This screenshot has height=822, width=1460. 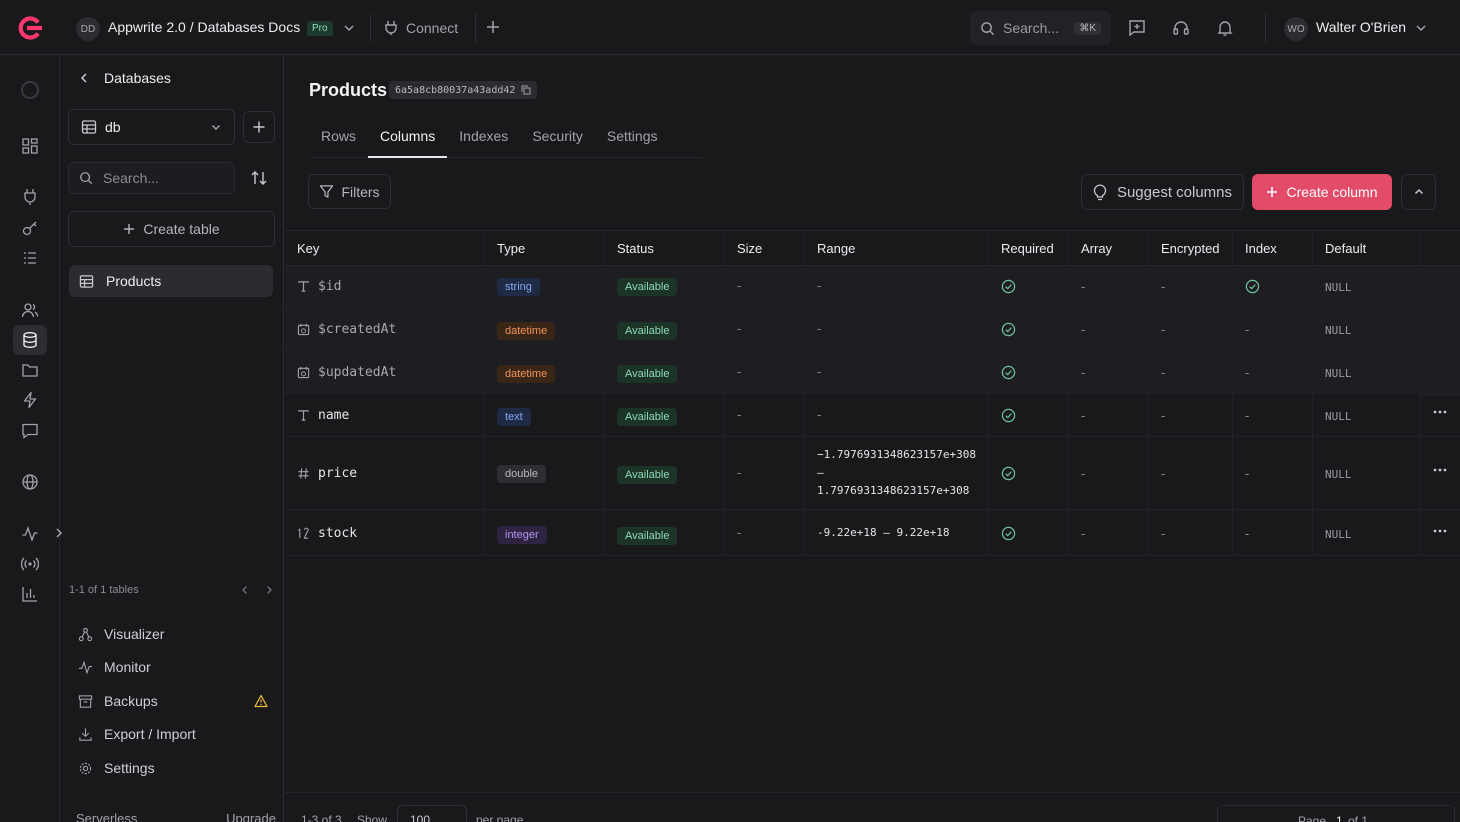 I want to click on tab-indexes: Indexes, so click(x=483, y=138).